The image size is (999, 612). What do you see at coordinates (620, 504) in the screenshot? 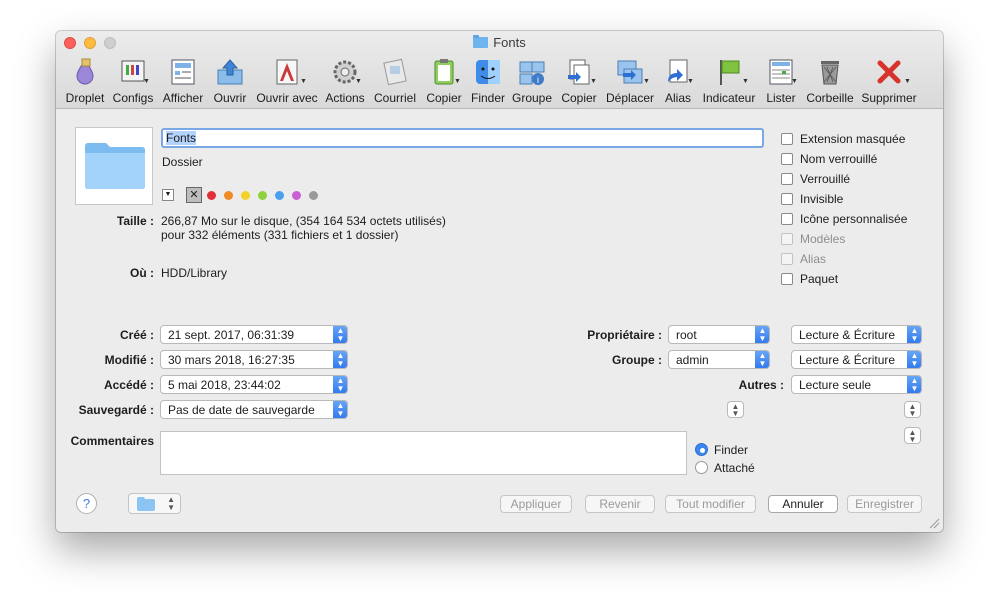
I see `revert-button: Revenir` at bounding box center [620, 504].